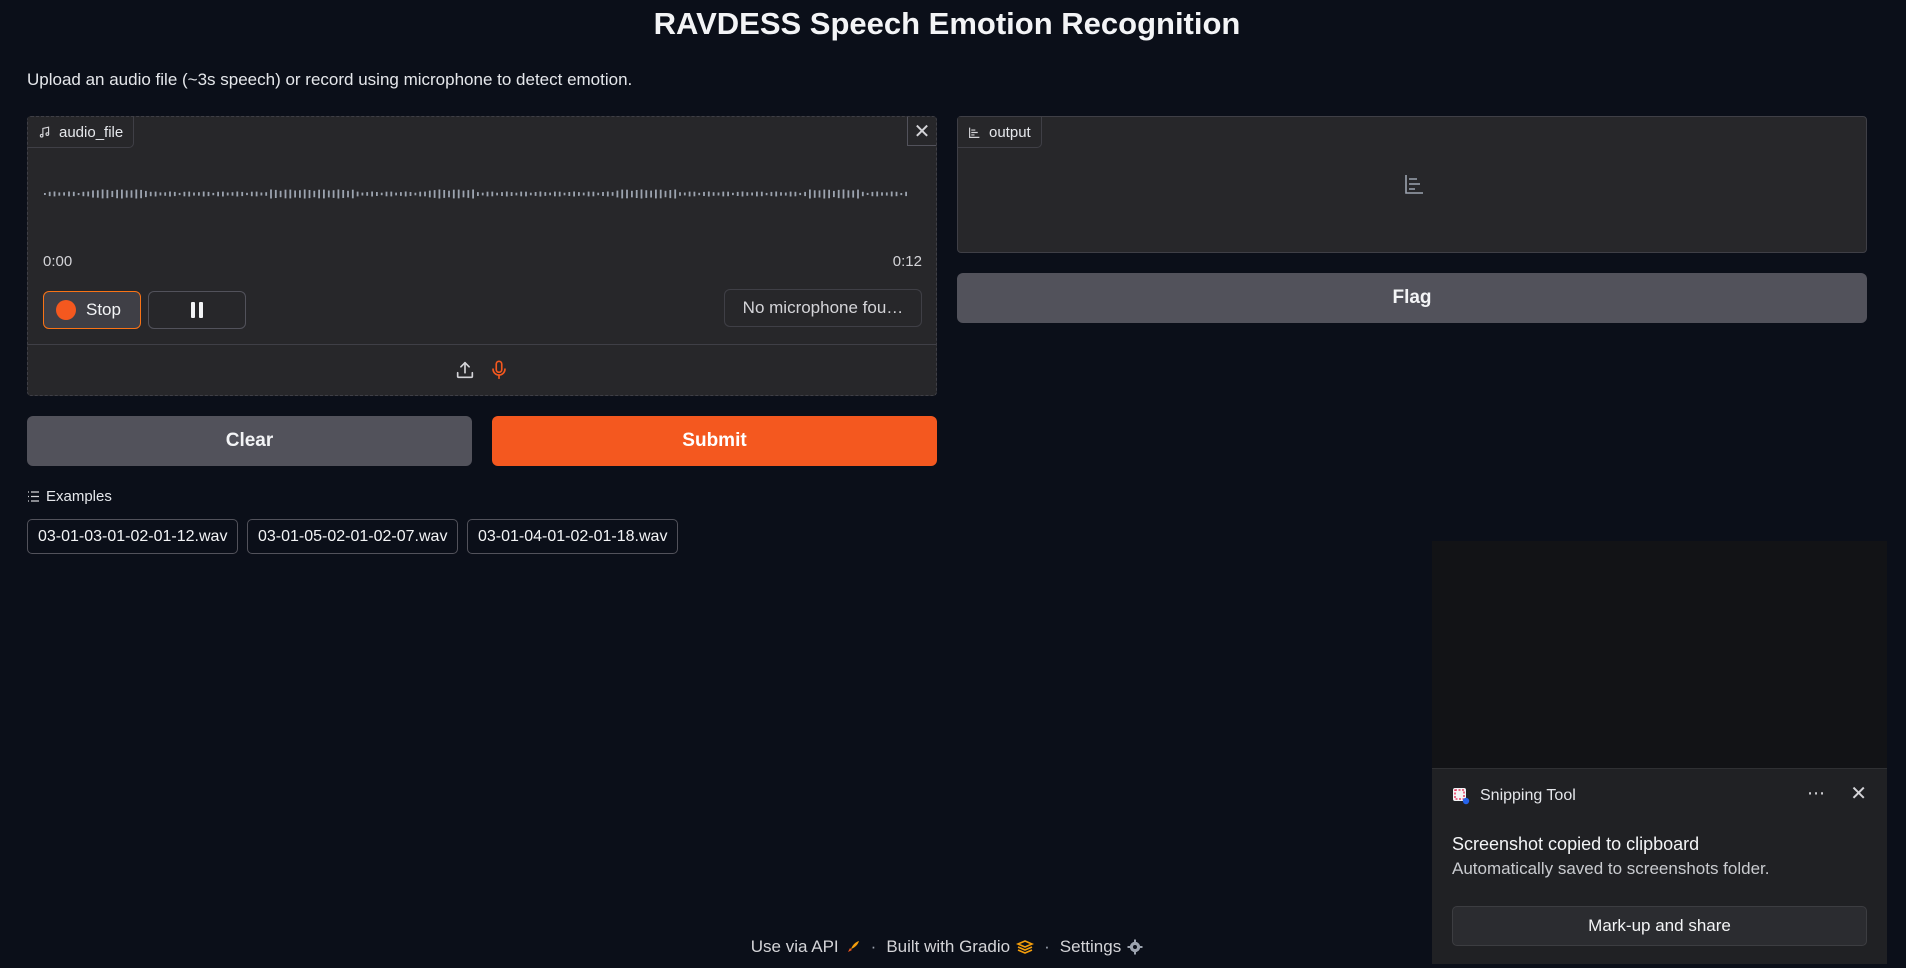 The height and width of the screenshot is (968, 1906). What do you see at coordinates (33, 496) in the screenshot?
I see `list-icon` at bounding box center [33, 496].